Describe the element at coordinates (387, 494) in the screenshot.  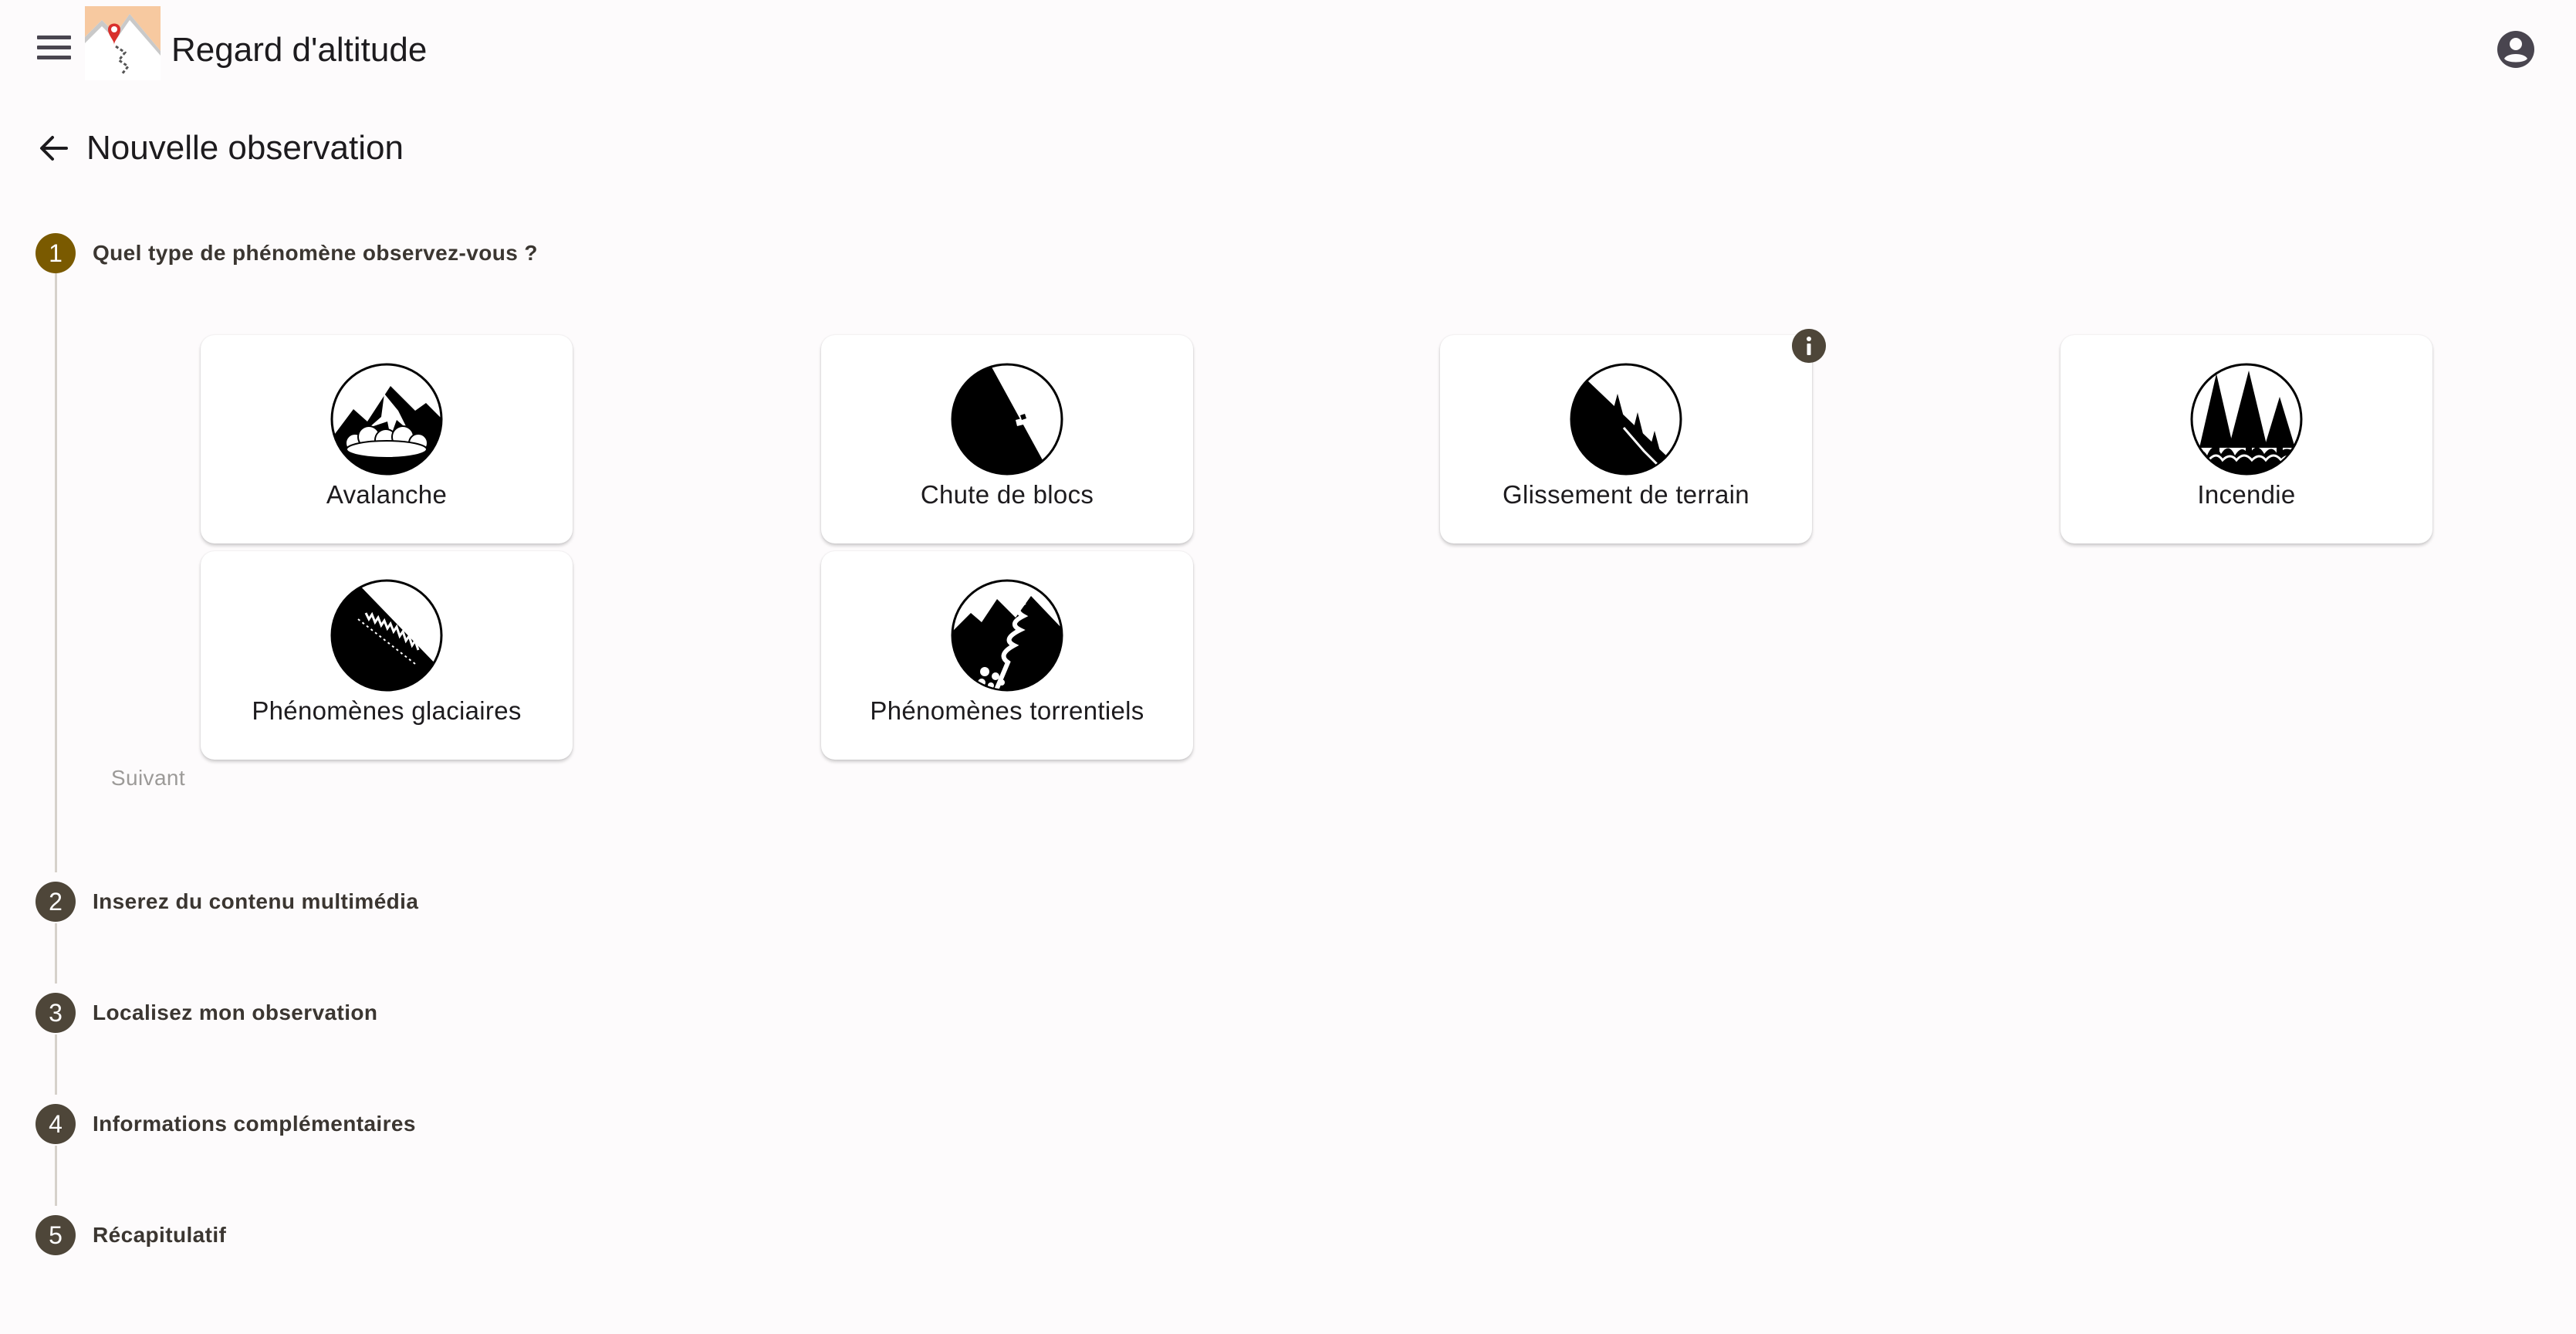
I see `phenomenon-label: Avalanche` at that location.